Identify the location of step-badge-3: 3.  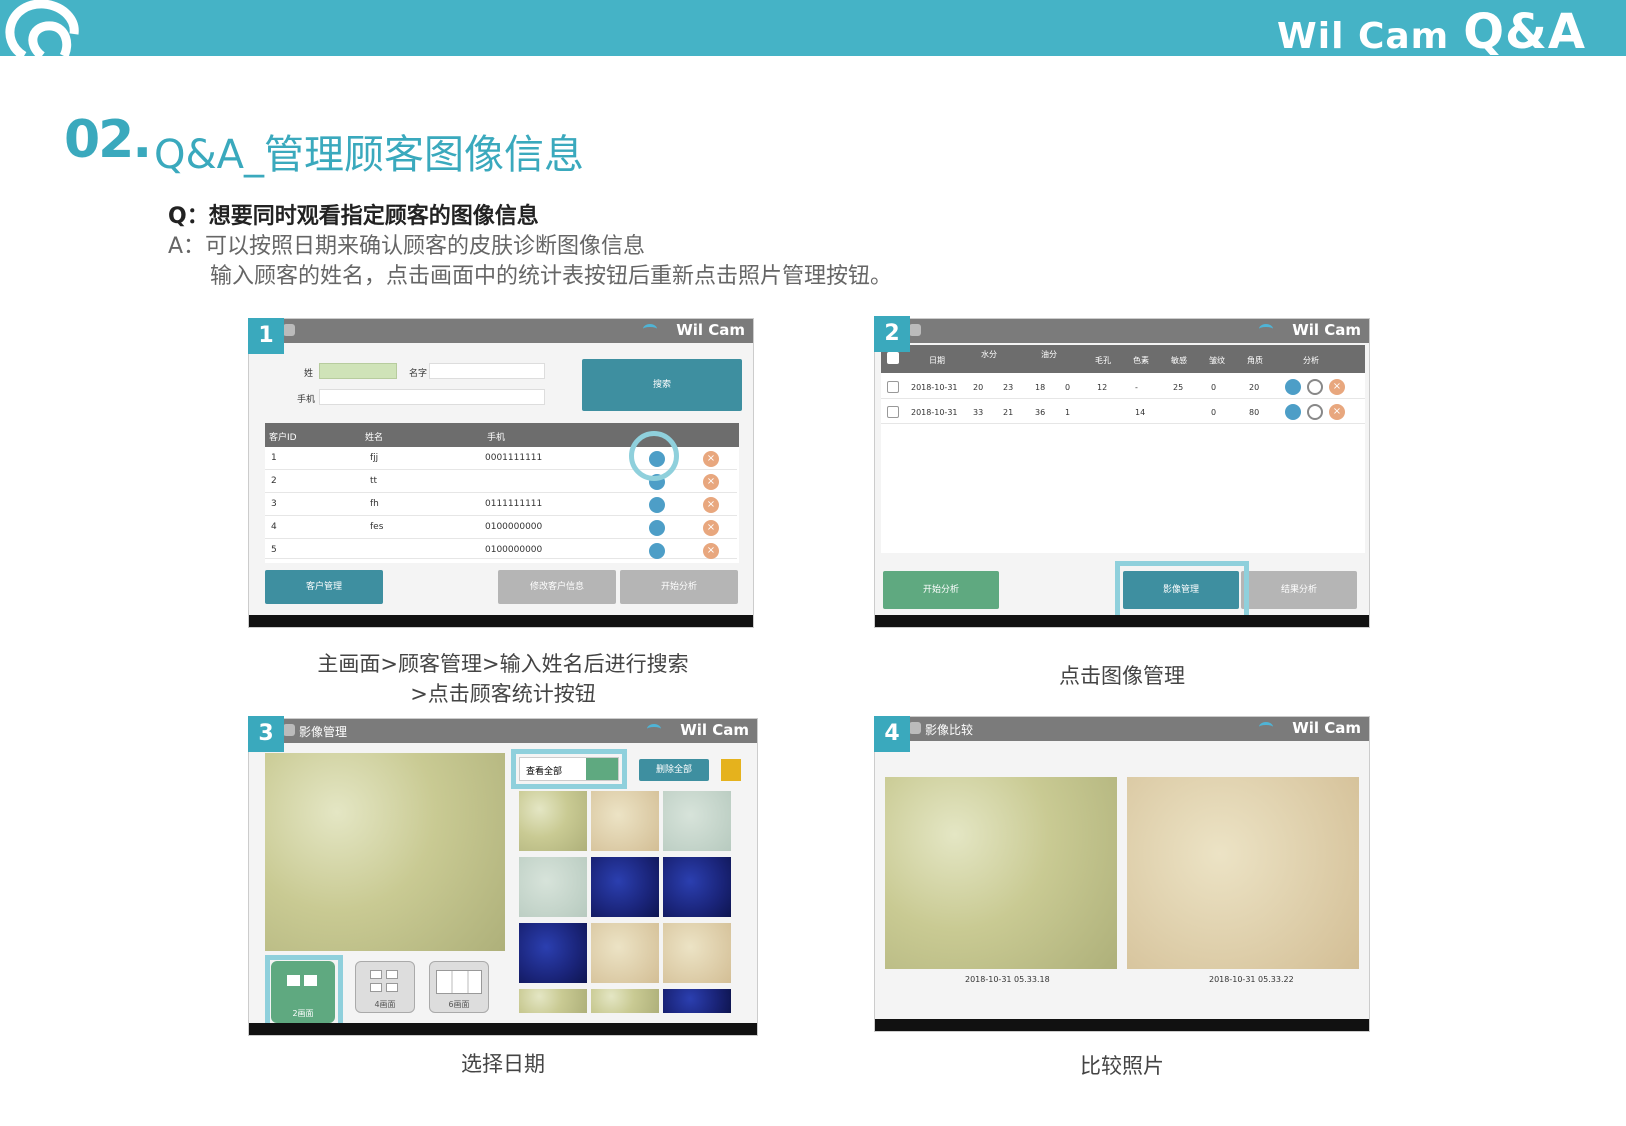
(266, 734).